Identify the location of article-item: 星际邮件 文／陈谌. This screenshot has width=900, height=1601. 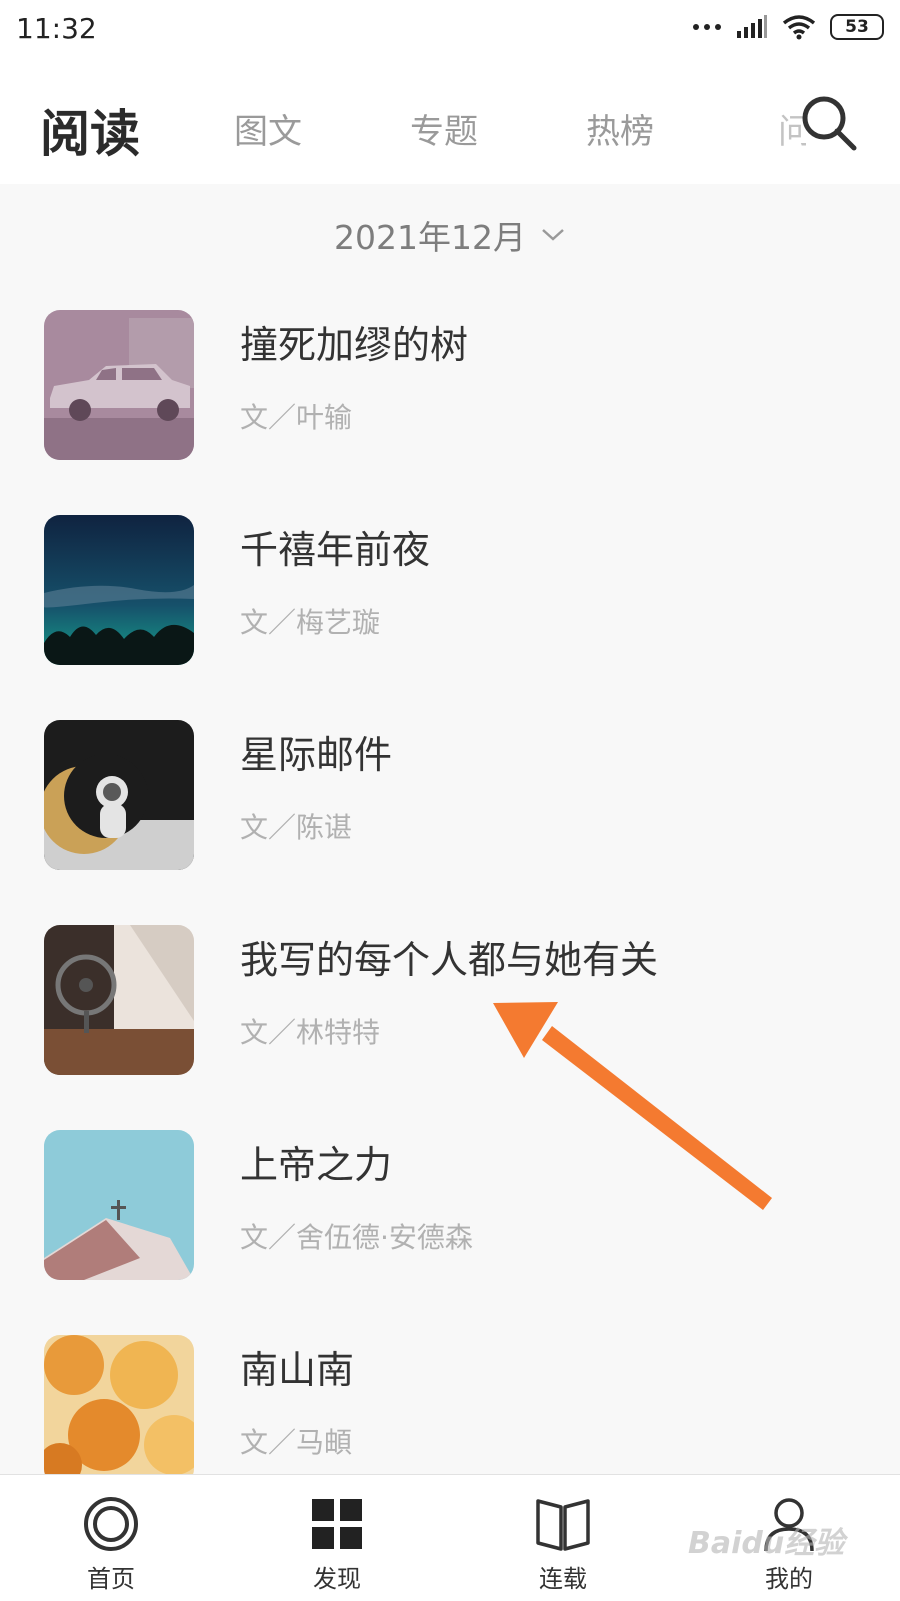
(450, 822).